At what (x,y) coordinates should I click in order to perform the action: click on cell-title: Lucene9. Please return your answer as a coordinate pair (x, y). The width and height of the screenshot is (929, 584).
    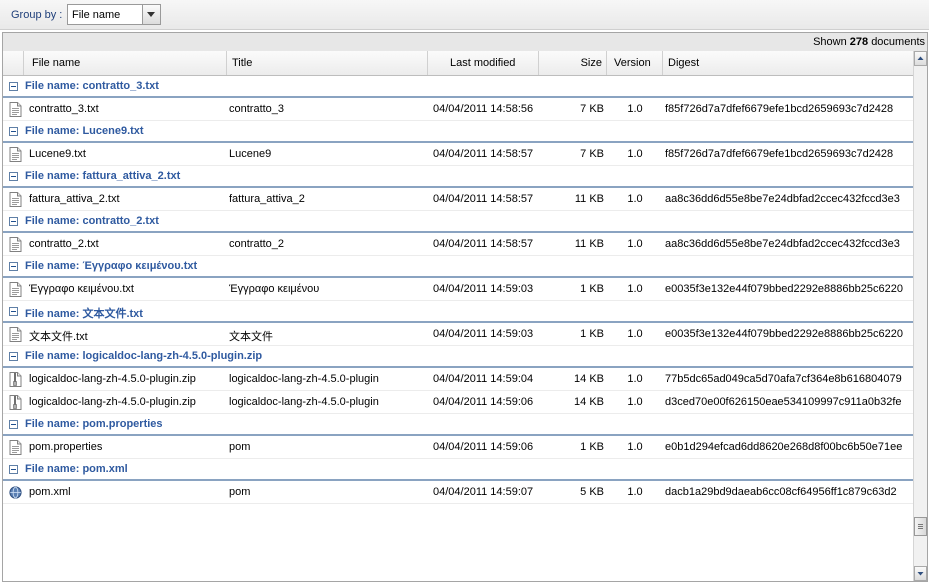
    Looking at the image, I should click on (250, 154).